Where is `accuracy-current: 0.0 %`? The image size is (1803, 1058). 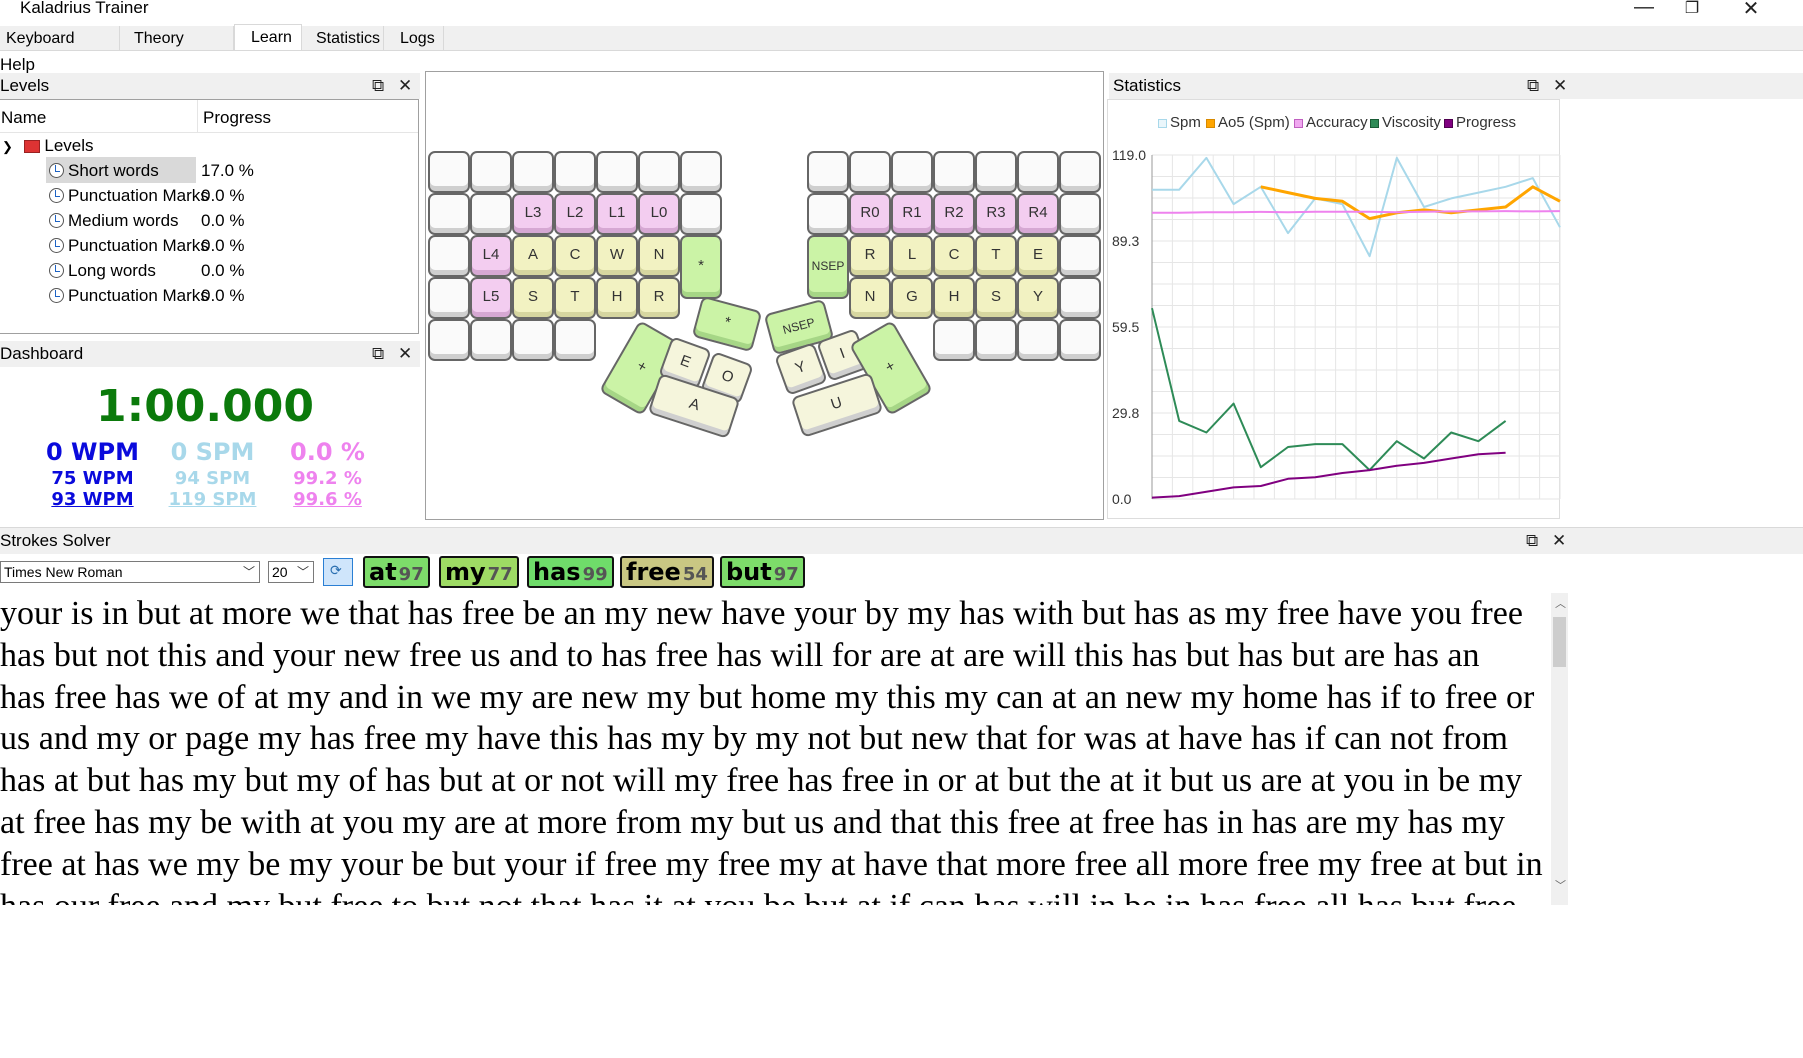 accuracy-current: 0.0 % is located at coordinates (327, 452).